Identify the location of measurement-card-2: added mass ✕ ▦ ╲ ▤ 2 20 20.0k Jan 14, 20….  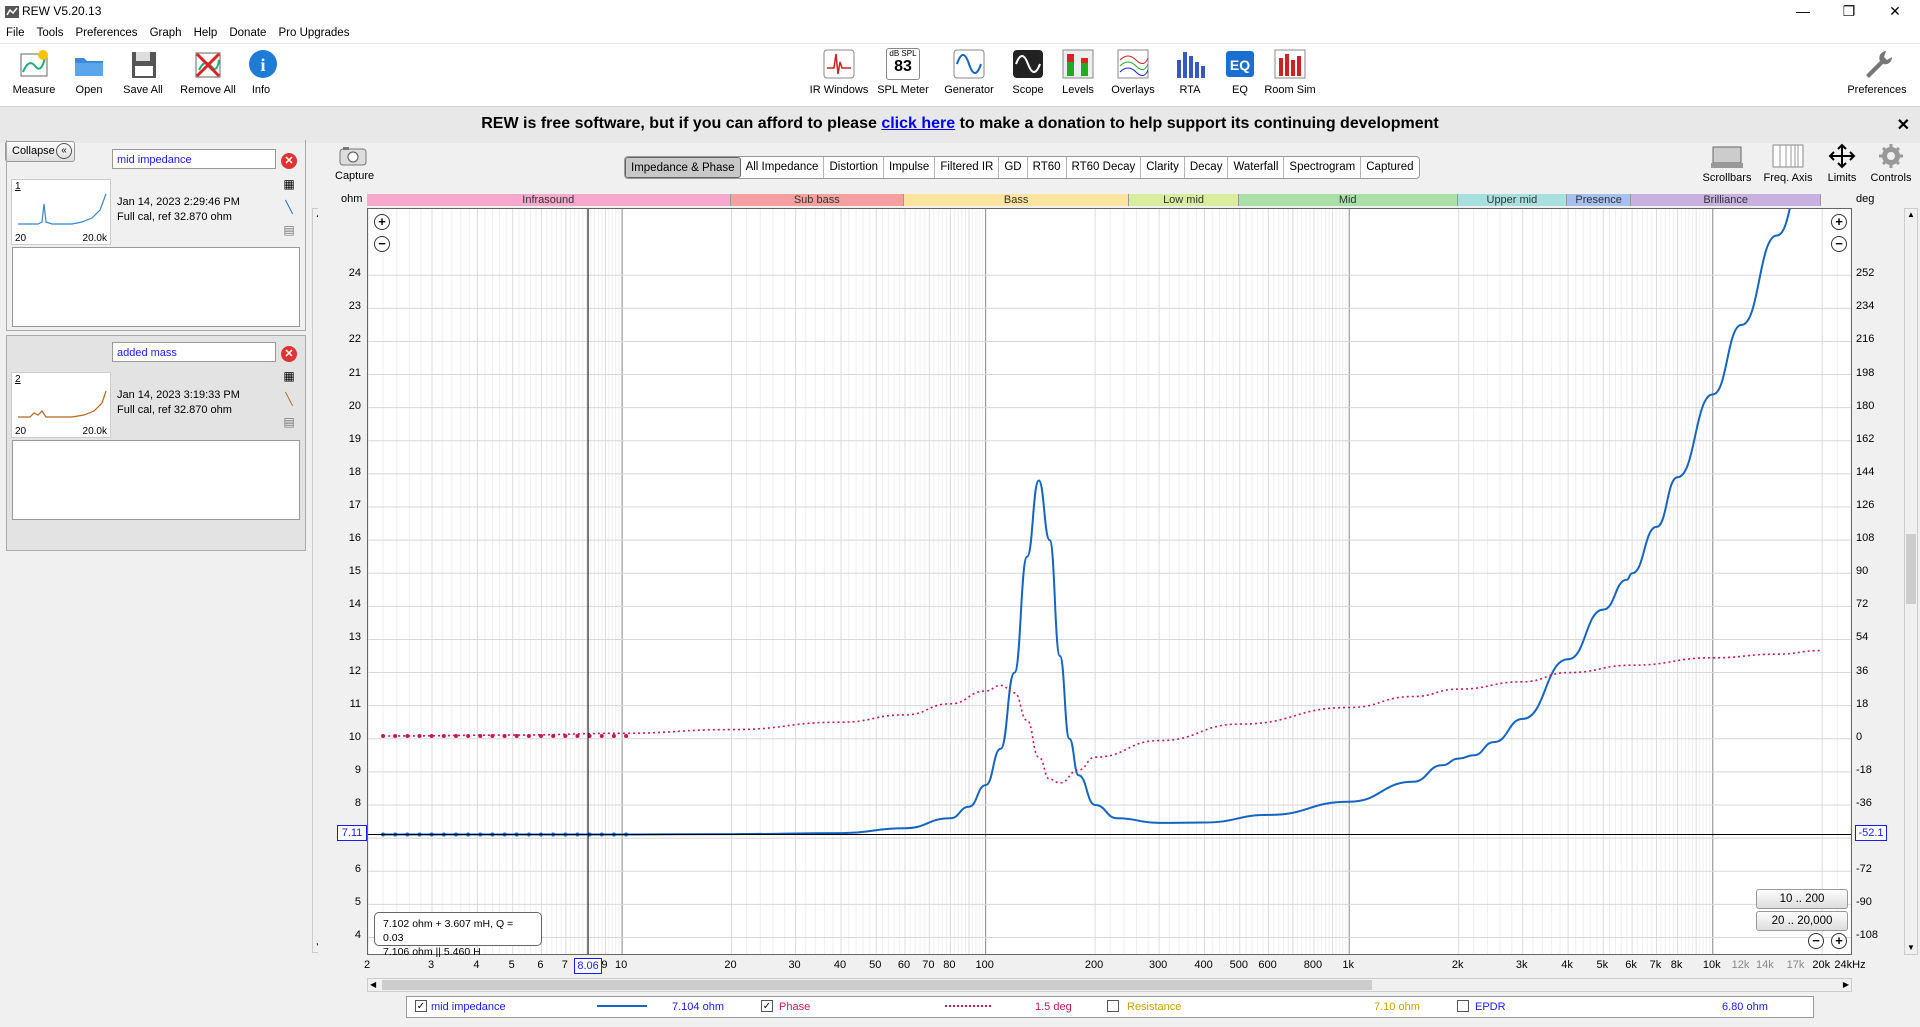
(156, 443).